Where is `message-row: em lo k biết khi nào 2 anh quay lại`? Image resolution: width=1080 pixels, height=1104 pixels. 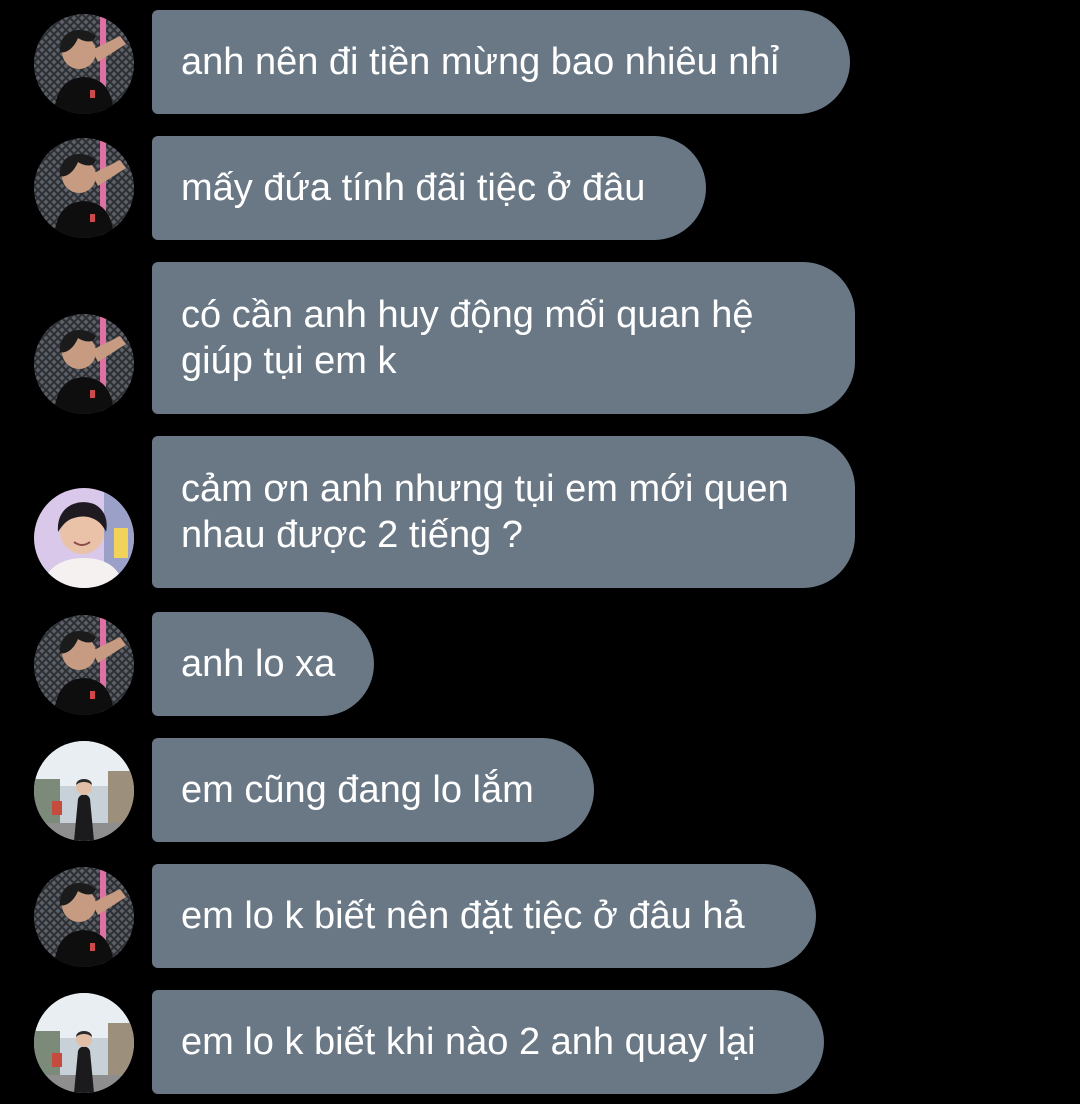 message-row: em lo k biết khi nào 2 anh quay lại is located at coordinates (540, 1042).